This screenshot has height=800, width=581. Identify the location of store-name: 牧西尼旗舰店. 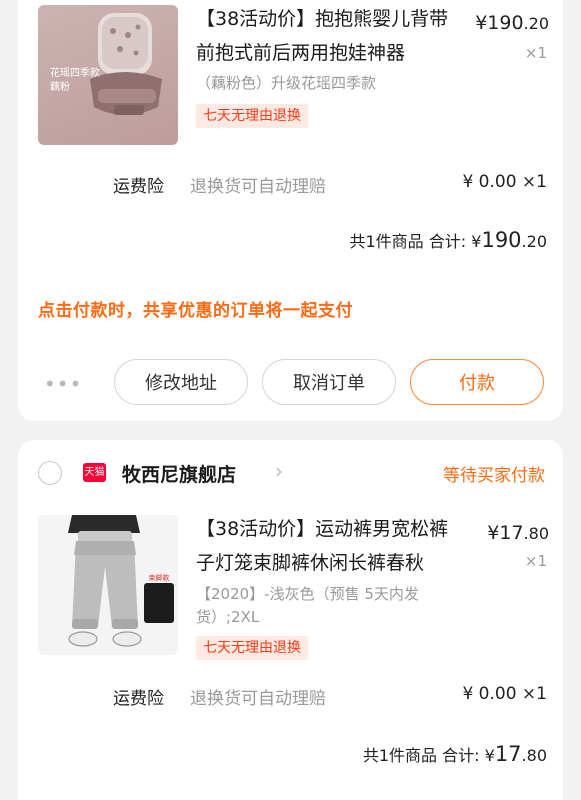
(179, 473).